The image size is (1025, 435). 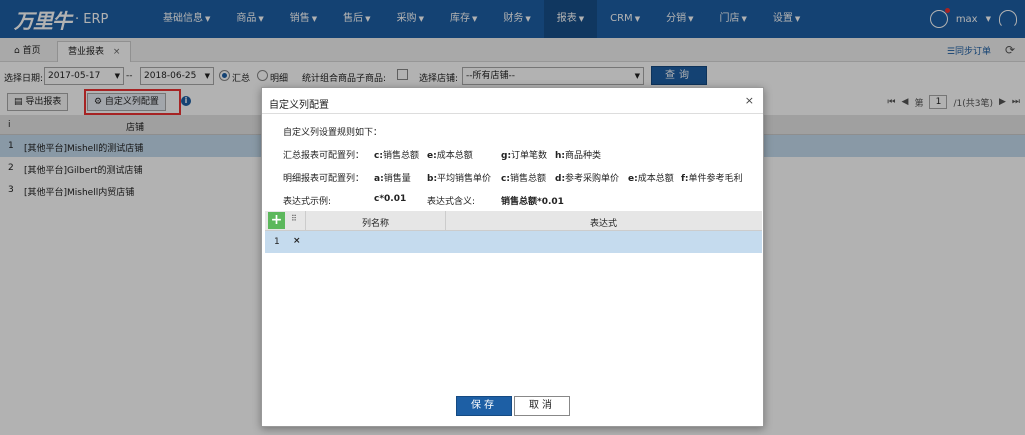 I want to click on summary-col: e:成本总额, so click(x=450, y=154).